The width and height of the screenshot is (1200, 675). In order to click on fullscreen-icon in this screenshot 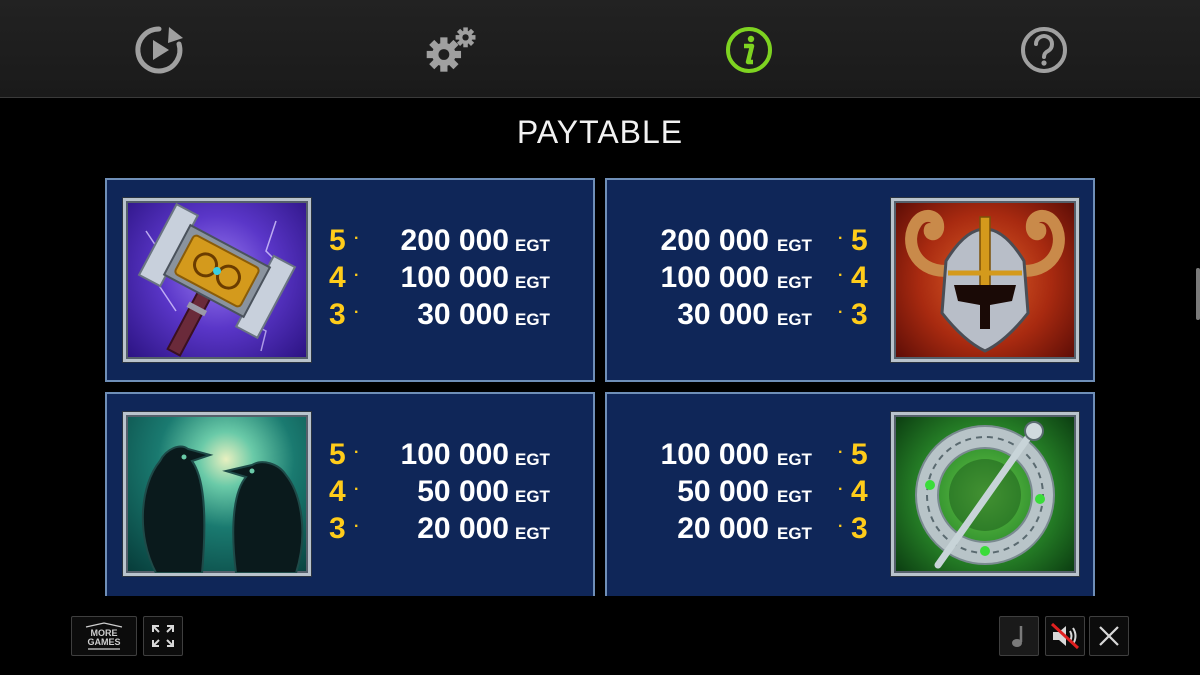, I will do `click(163, 636)`.